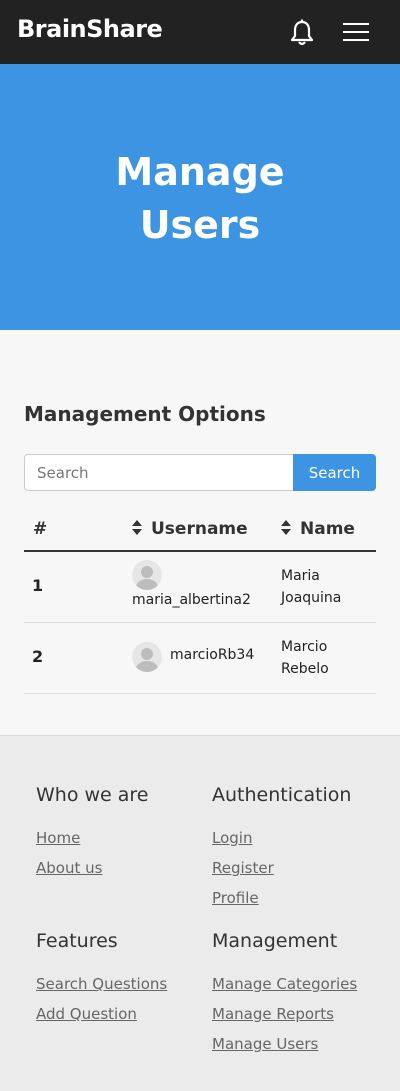 The height and width of the screenshot is (1091, 400). Describe the element at coordinates (243, 868) in the screenshot. I see `footer-link-register: Register` at that location.